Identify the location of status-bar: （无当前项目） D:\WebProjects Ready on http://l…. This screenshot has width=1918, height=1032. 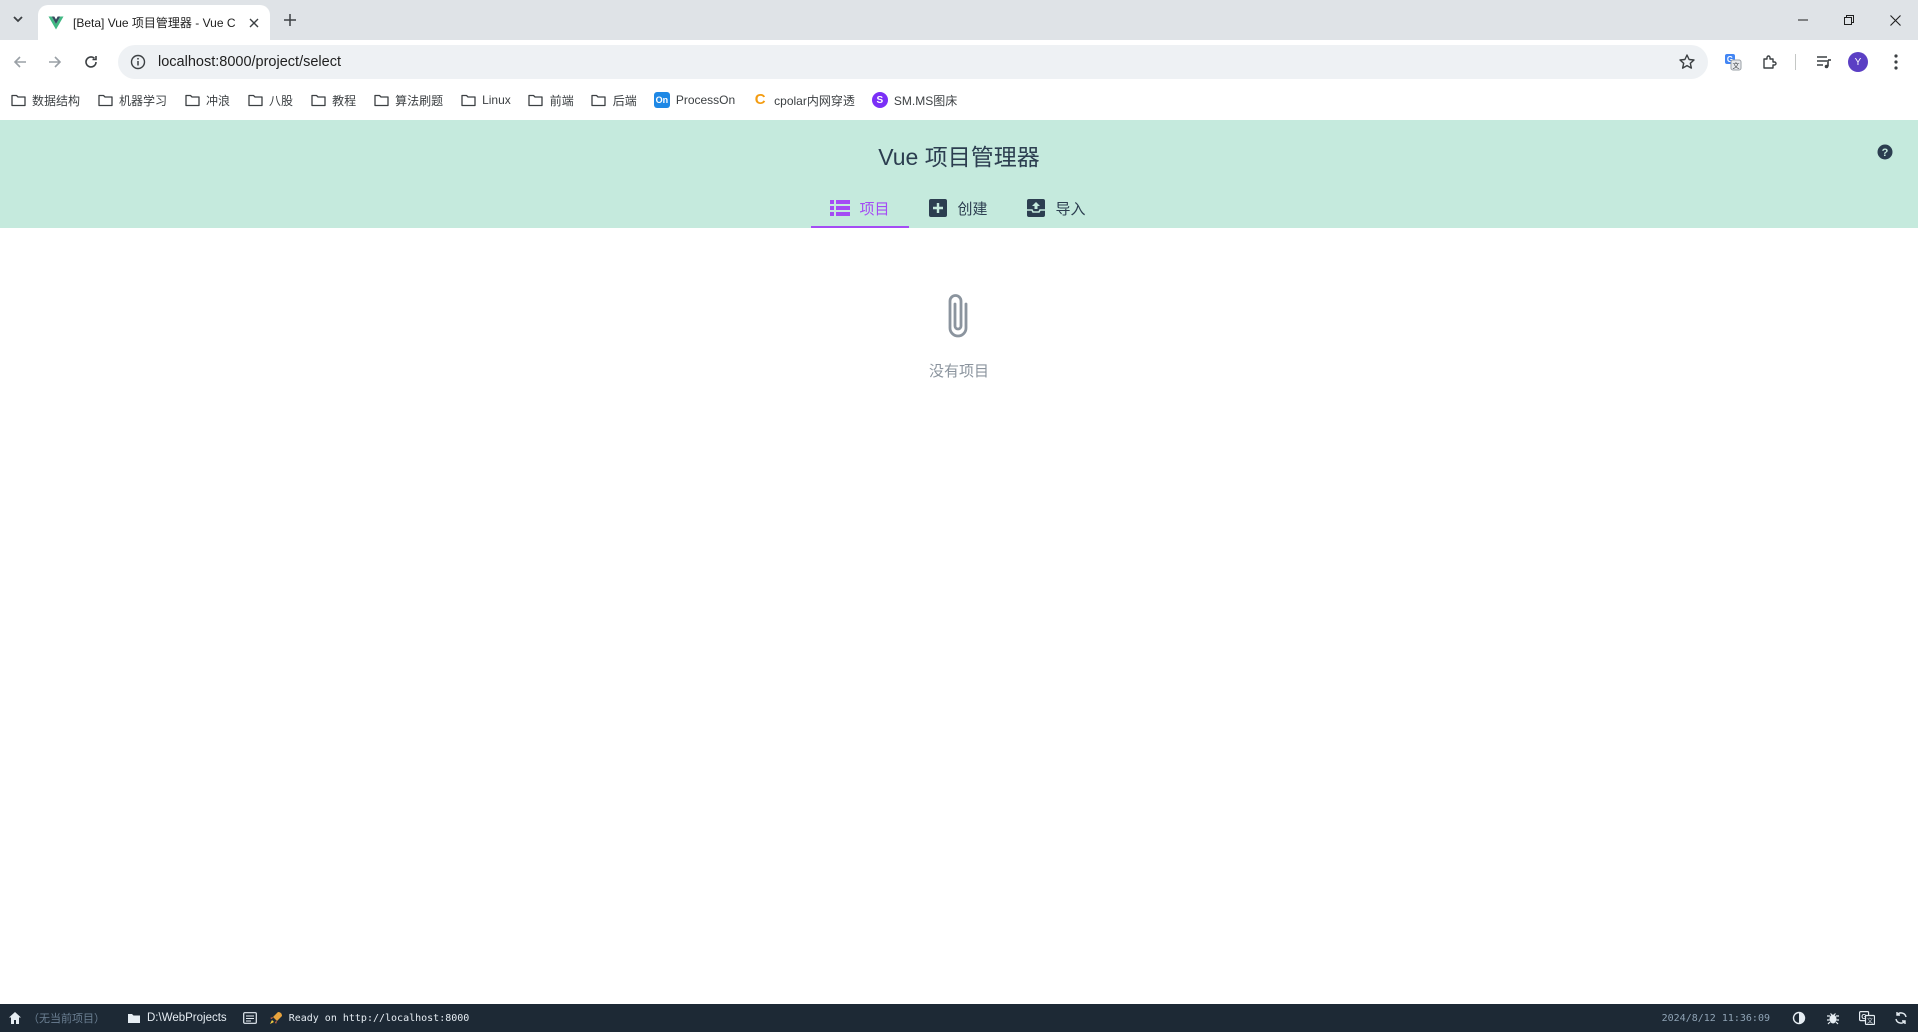
(959, 1018).